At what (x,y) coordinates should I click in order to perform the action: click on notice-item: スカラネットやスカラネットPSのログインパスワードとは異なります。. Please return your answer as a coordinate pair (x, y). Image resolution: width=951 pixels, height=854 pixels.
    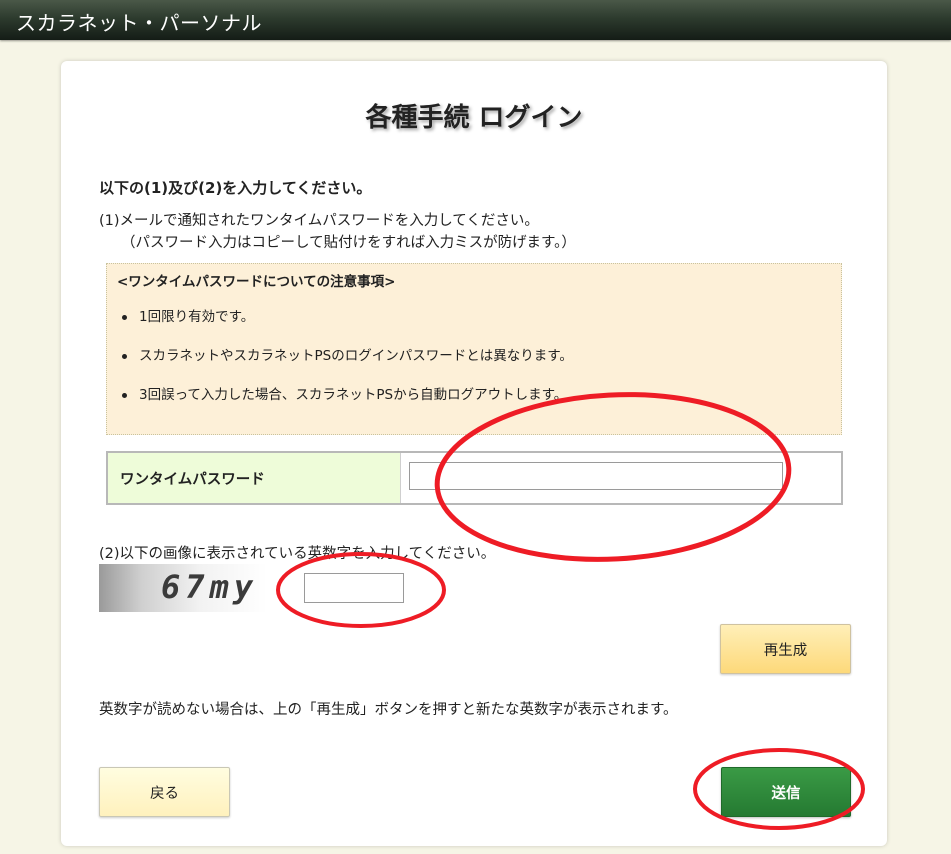
    Looking at the image, I should click on (346, 366).